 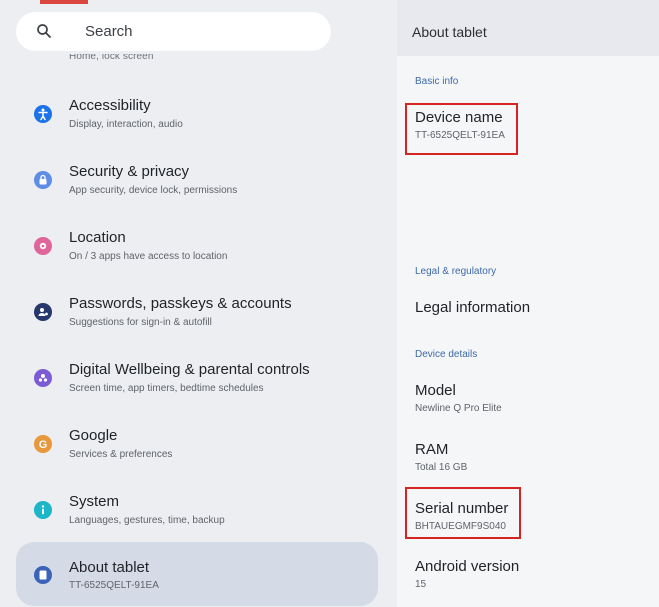 What do you see at coordinates (109, 31) in the screenshot?
I see `search-label: Search` at bounding box center [109, 31].